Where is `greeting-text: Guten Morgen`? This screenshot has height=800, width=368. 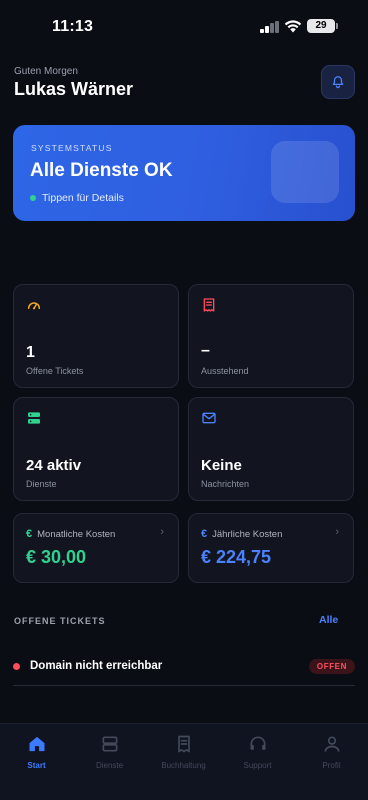
greeting-text: Guten Morgen is located at coordinates (46, 71).